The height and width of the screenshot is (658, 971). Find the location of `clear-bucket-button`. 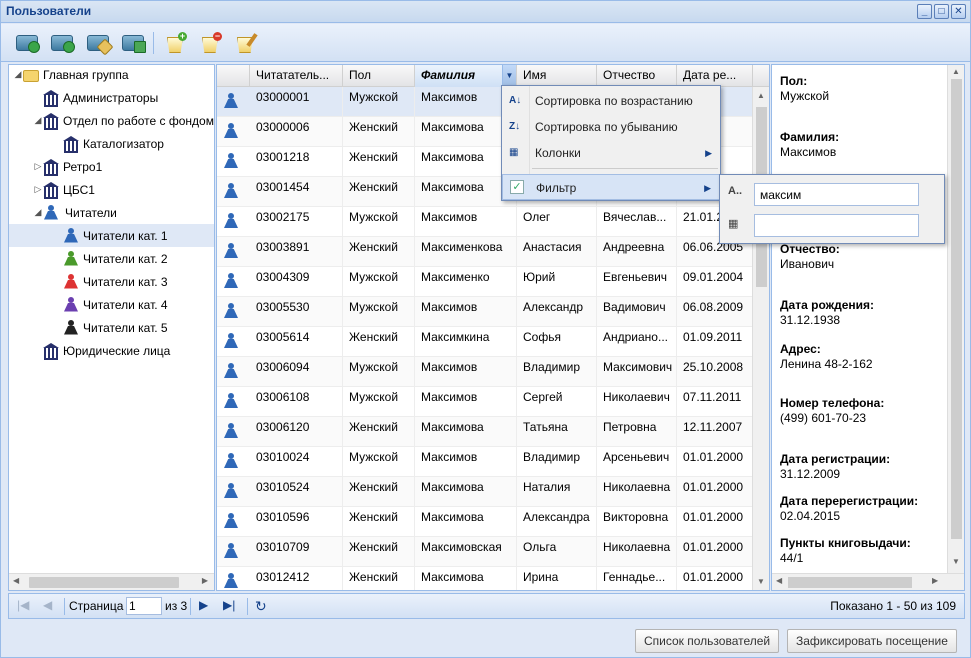

clear-bucket-button is located at coordinates (246, 43).